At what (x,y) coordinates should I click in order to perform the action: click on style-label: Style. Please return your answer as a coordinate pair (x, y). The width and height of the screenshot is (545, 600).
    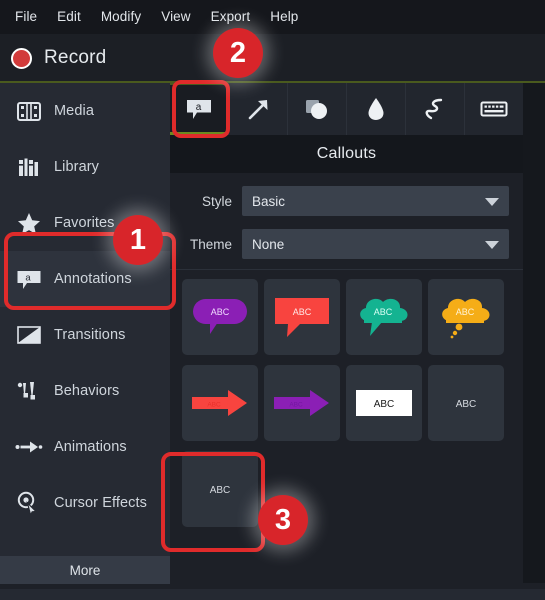
    Looking at the image, I should click on (216, 201).